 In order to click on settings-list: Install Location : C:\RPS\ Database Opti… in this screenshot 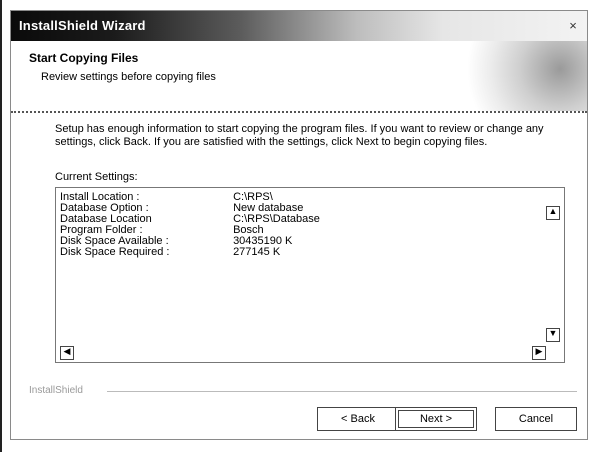, I will do `click(190, 225)`.